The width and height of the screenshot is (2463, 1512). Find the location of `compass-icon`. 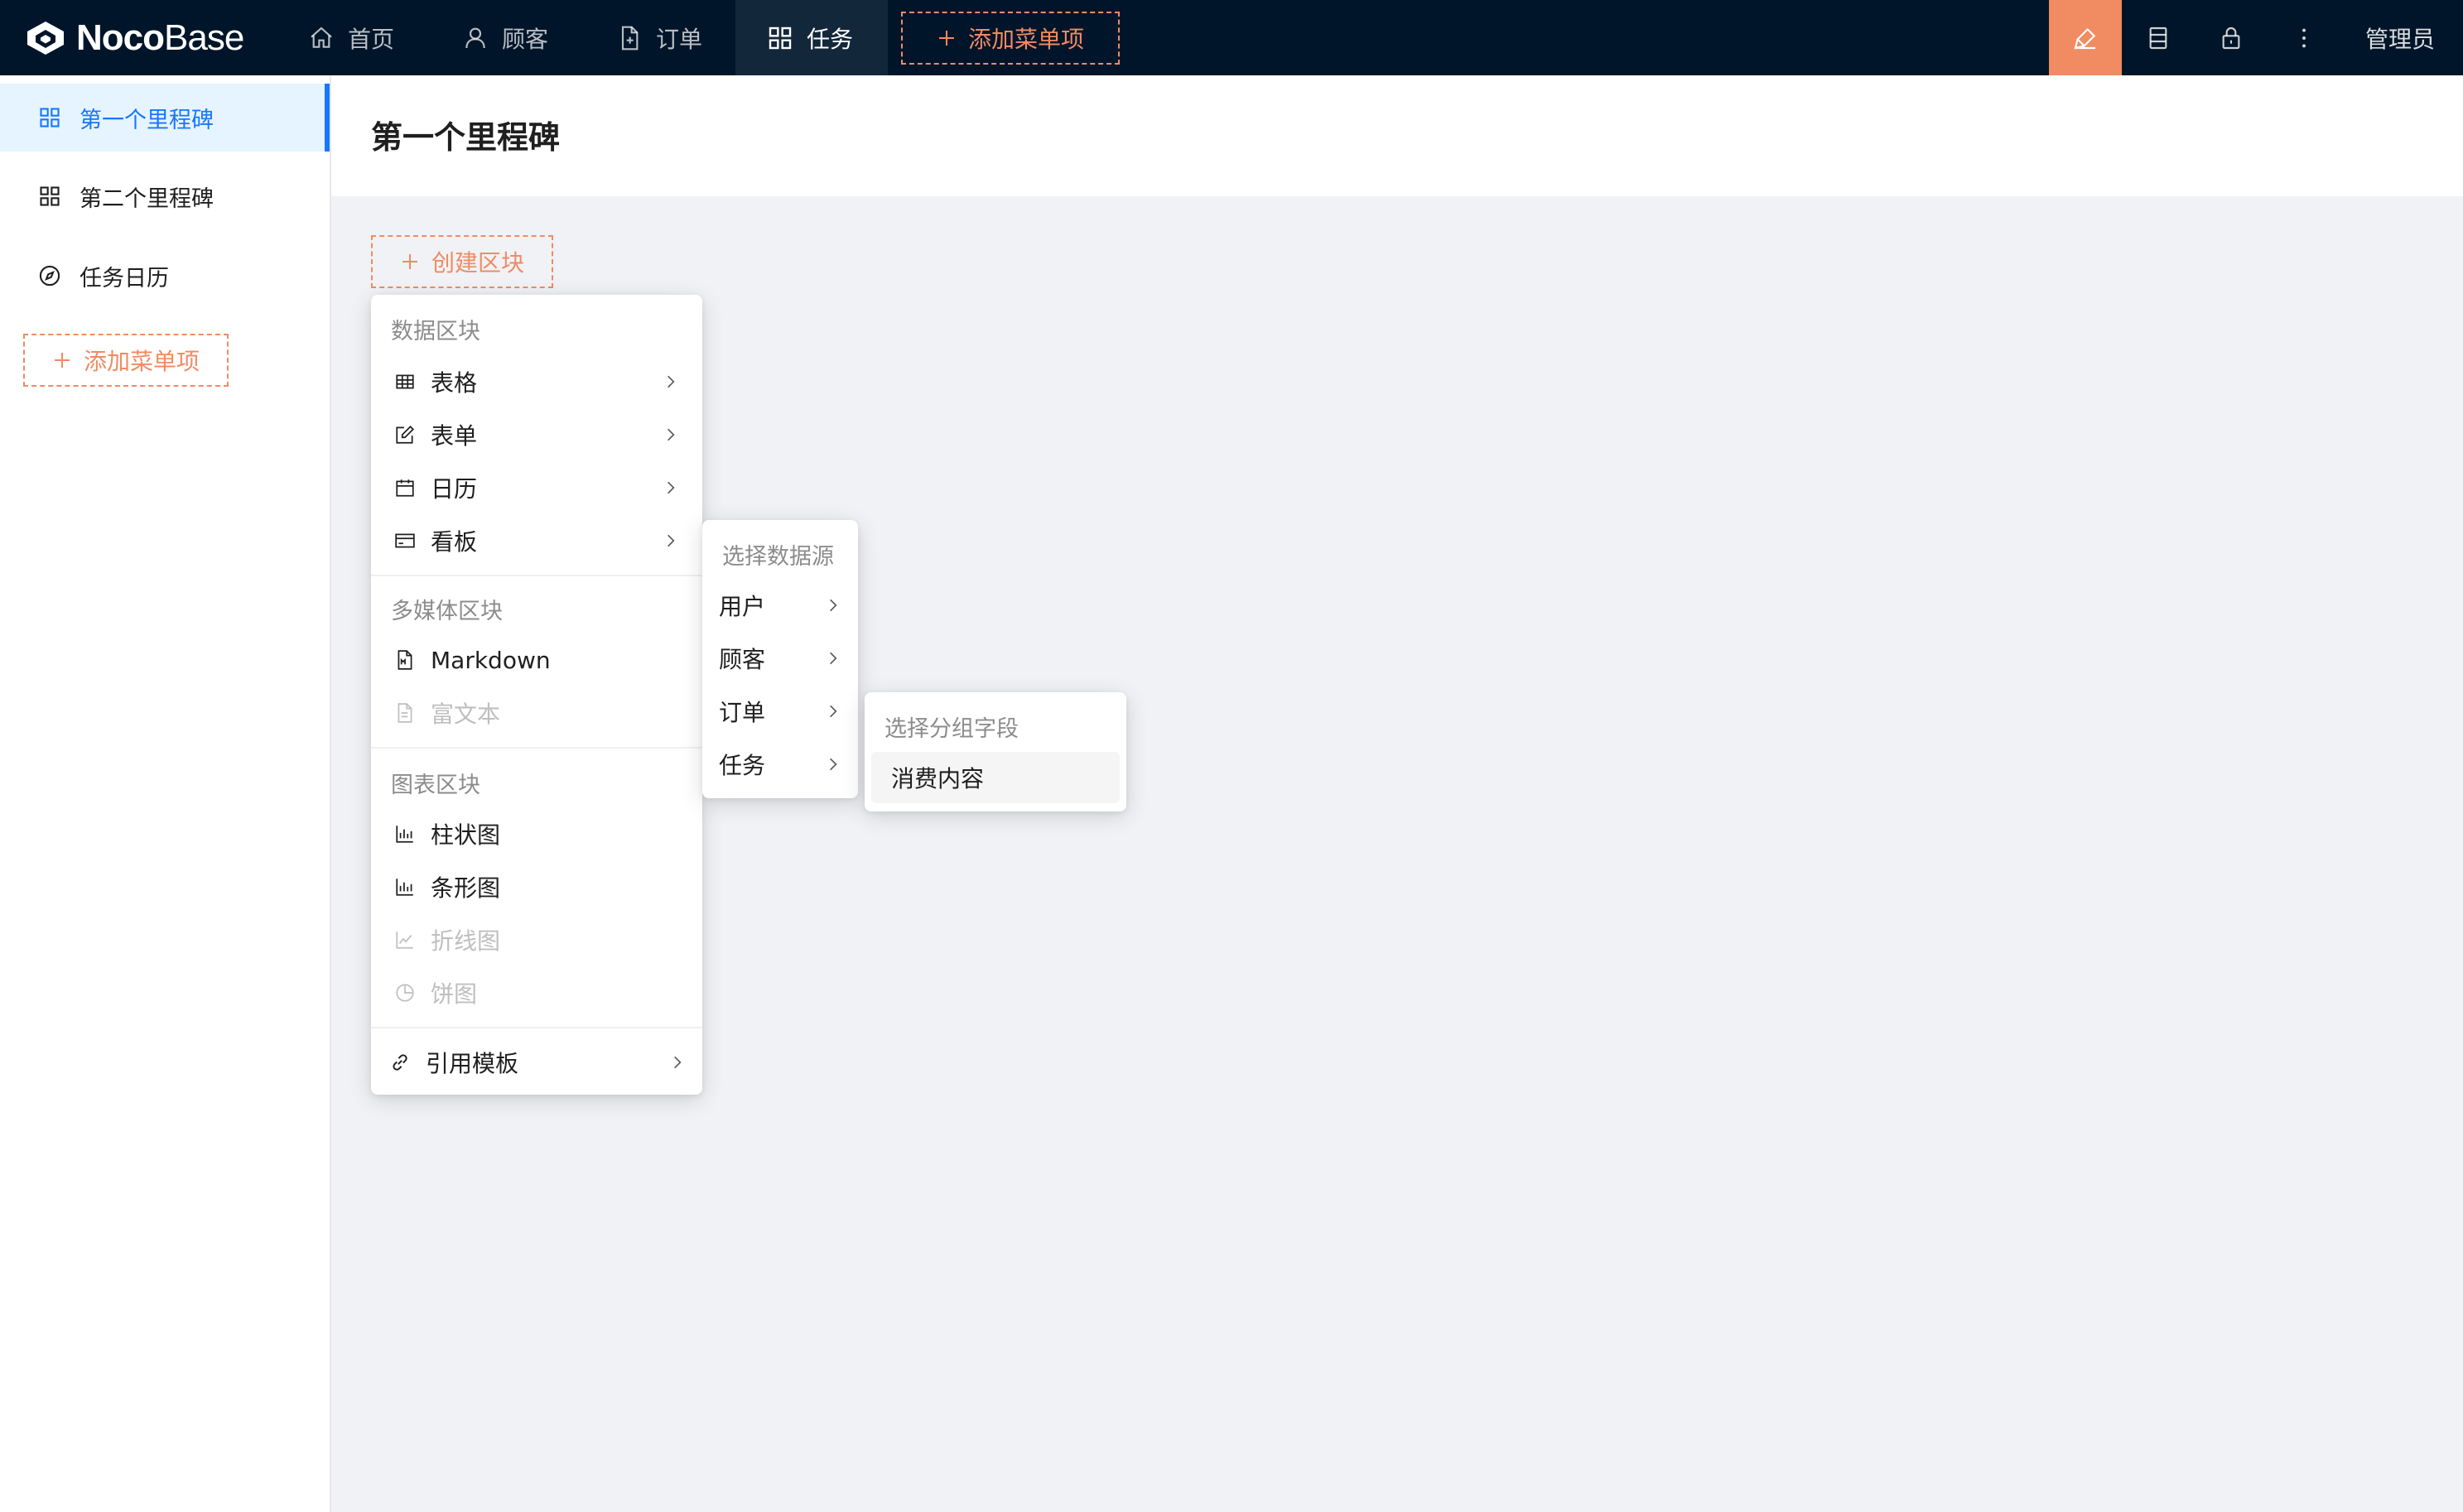

compass-icon is located at coordinates (49, 276).